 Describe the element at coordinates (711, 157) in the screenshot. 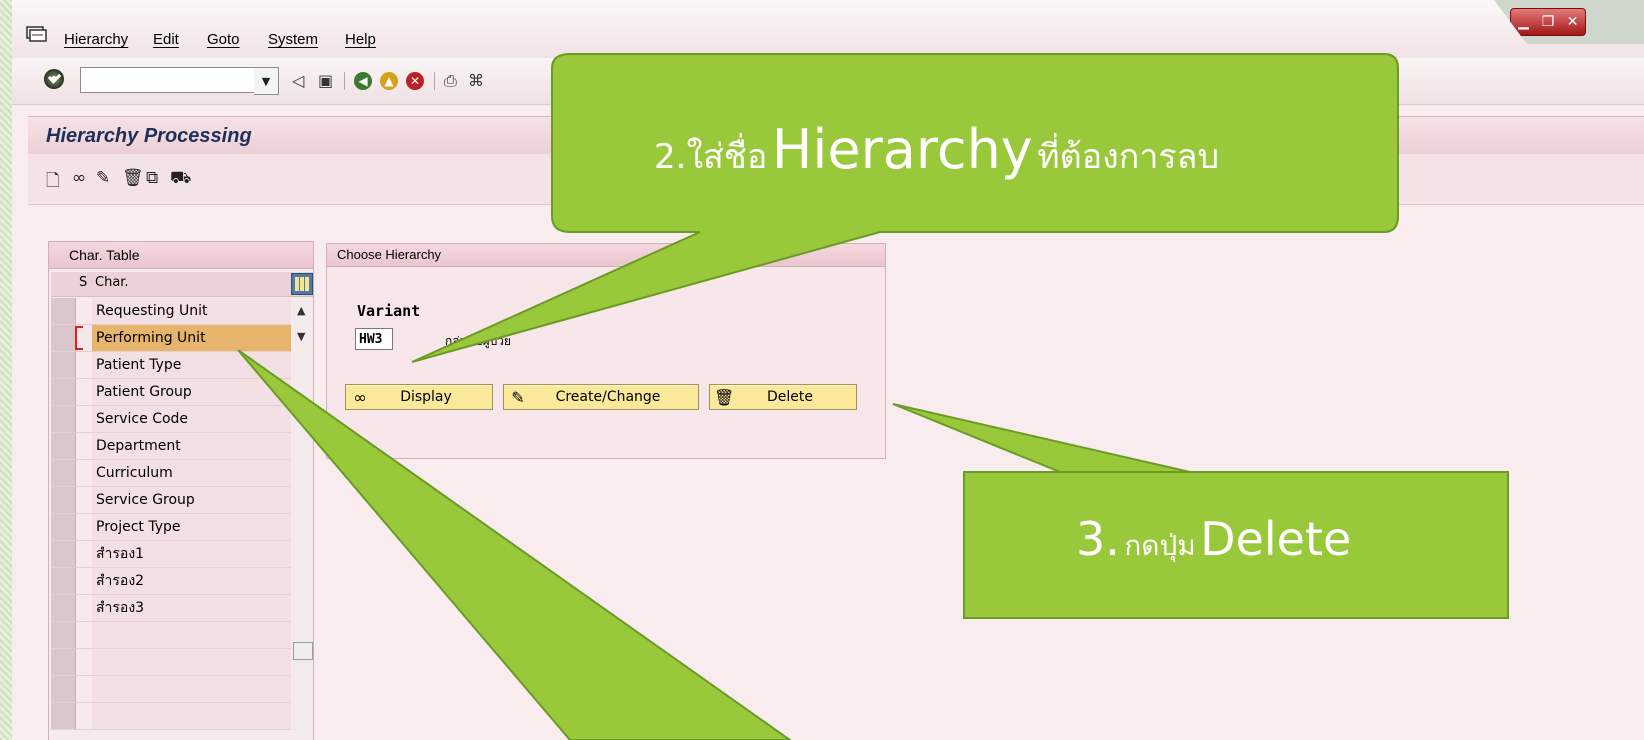

I see `callout-step2-prefix: 2.ใส่ชื่อ` at that location.